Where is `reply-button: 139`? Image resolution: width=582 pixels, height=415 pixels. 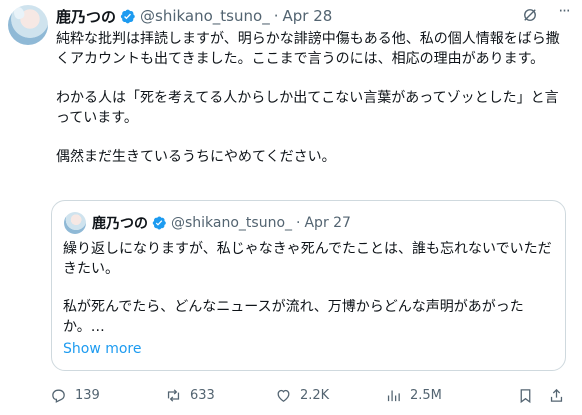 reply-button: 139 is located at coordinates (75, 395).